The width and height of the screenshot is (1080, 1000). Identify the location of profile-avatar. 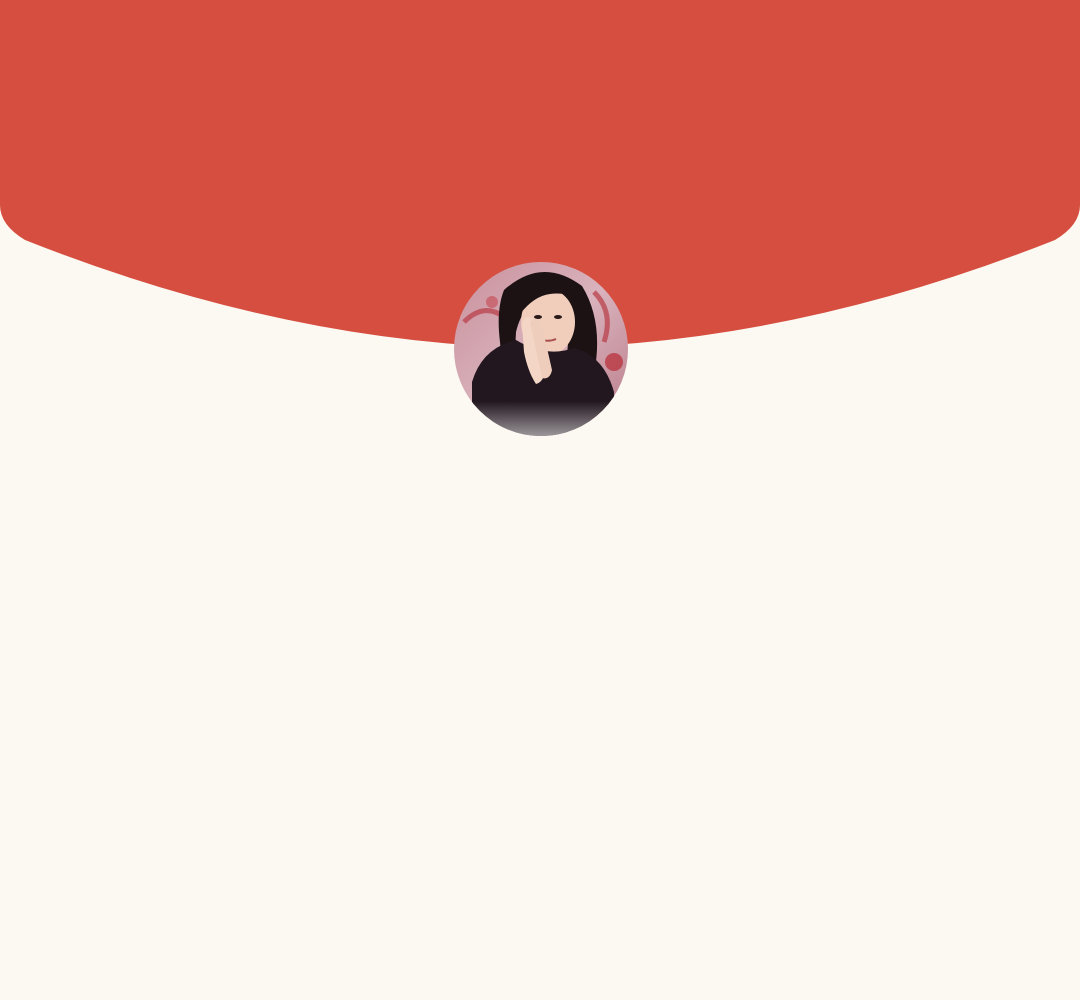
(541, 349).